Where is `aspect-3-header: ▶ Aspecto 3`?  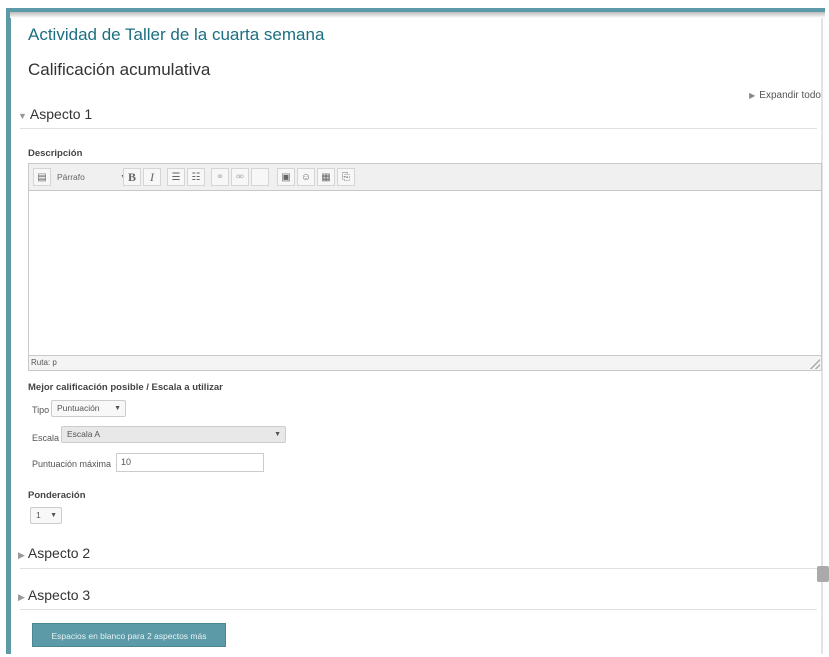
aspect-3-header: ▶ Aspecto 3 is located at coordinates (54, 595).